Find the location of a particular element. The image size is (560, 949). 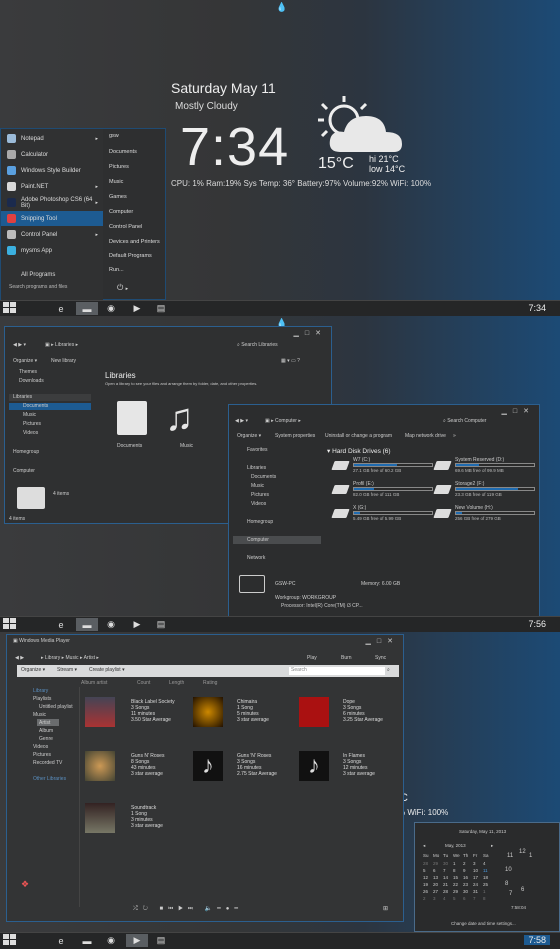

calendar-day: 17 is located at coordinates (475, 877).